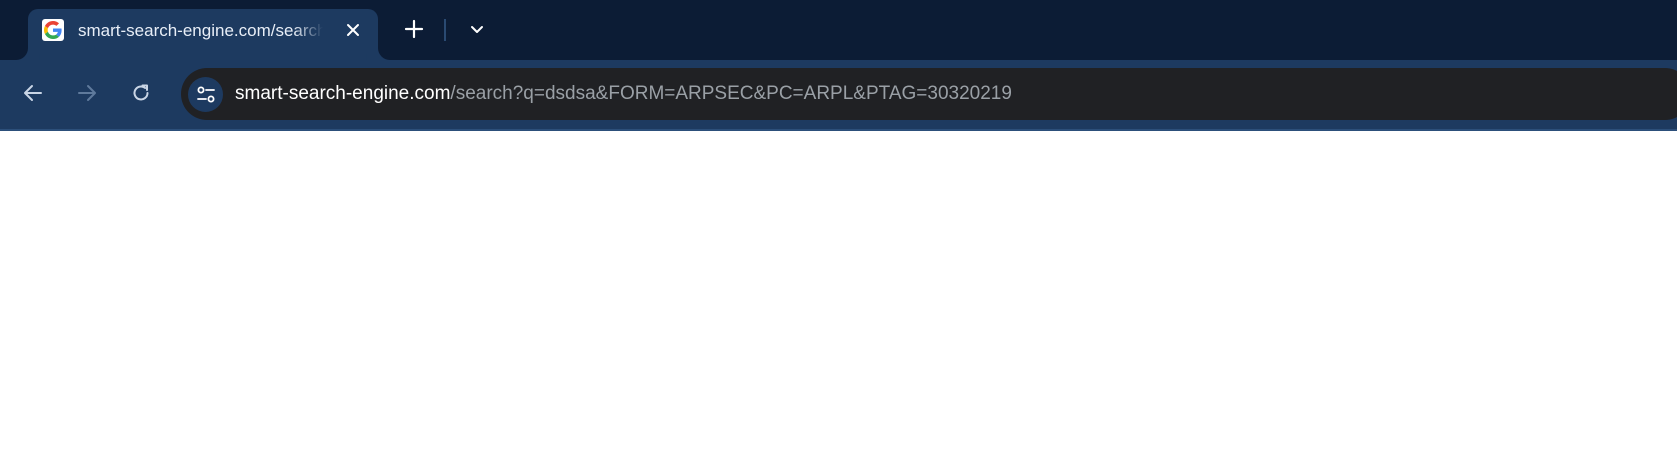  Describe the element at coordinates (477, 29) in the screenshot. I see `chevron-down-icon` at that location.